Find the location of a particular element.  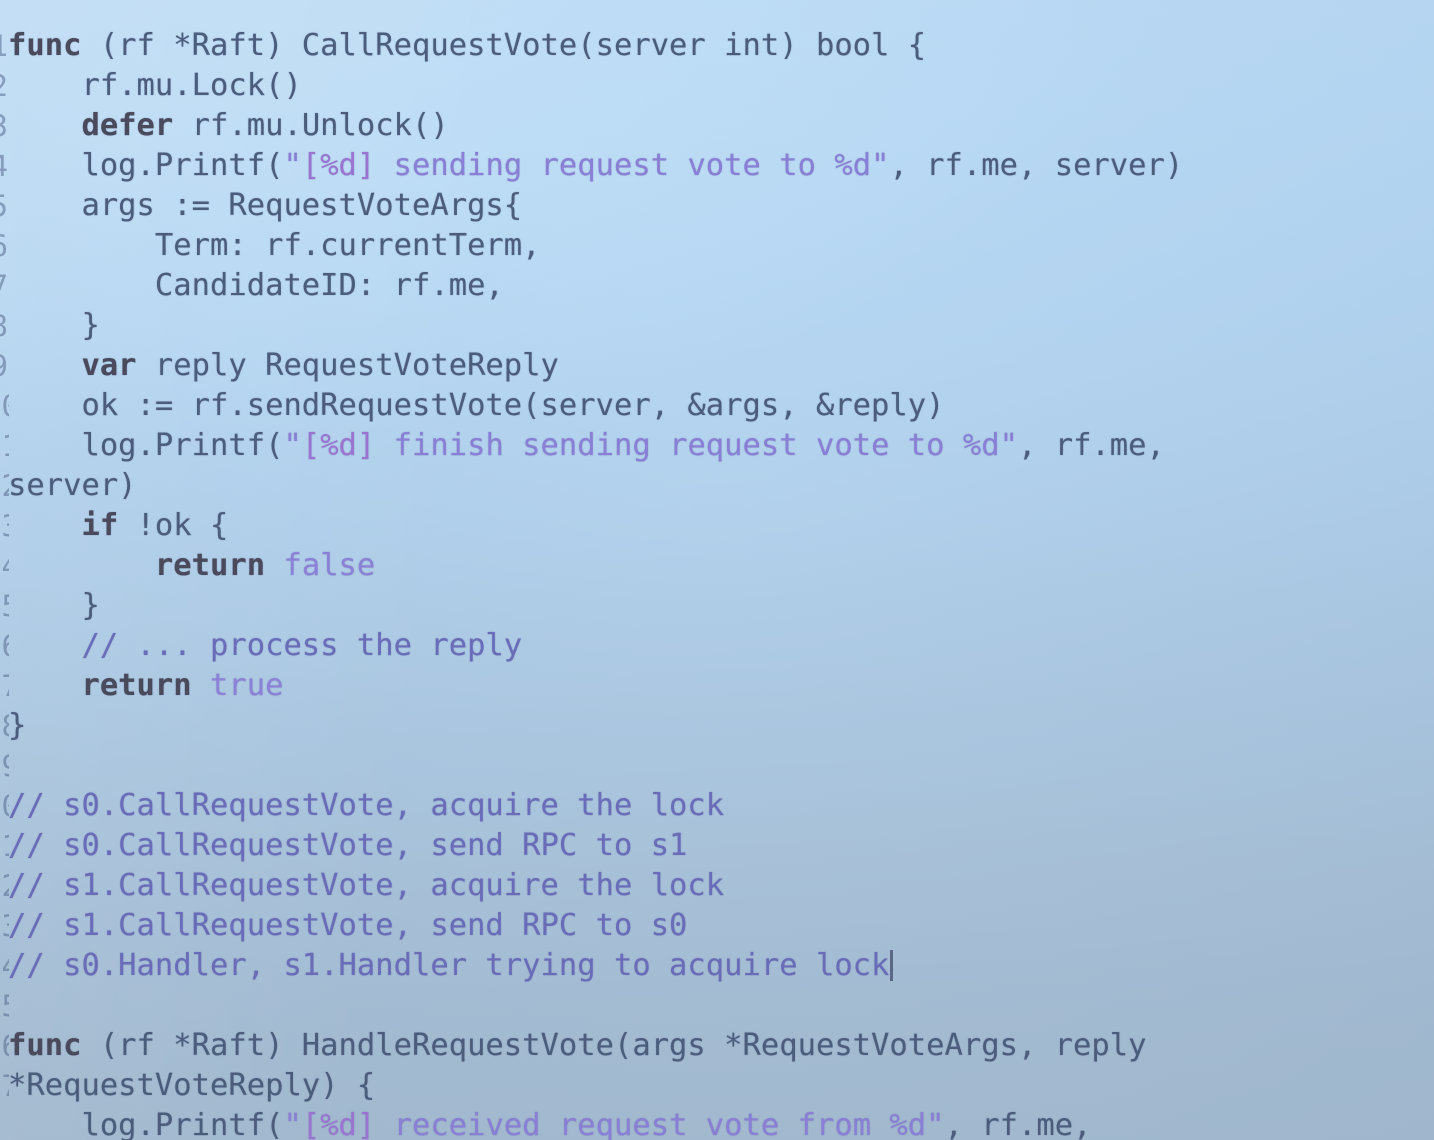

code-token-cmt: // s0.CallRequestVote, send RPC to s1 is located at coordinates (348, 845).